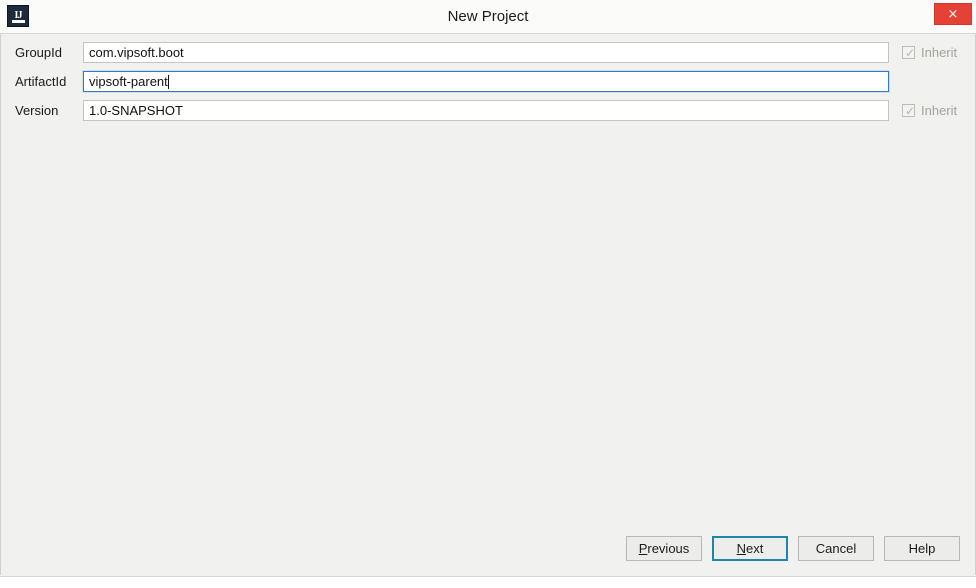 This screenshot has height=588, width=976. I want to click on window-bottom-edge, so click(488, 582).